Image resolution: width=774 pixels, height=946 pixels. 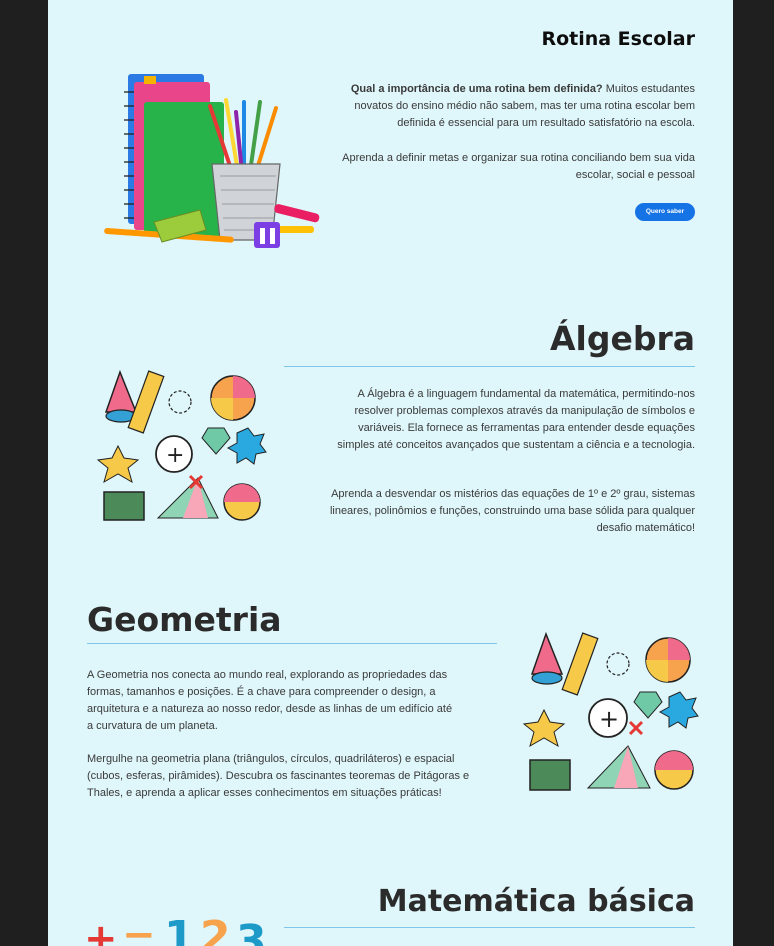 I want to click on section-title-matematica-basica: Matemática básica, so click(x=536, y=901).